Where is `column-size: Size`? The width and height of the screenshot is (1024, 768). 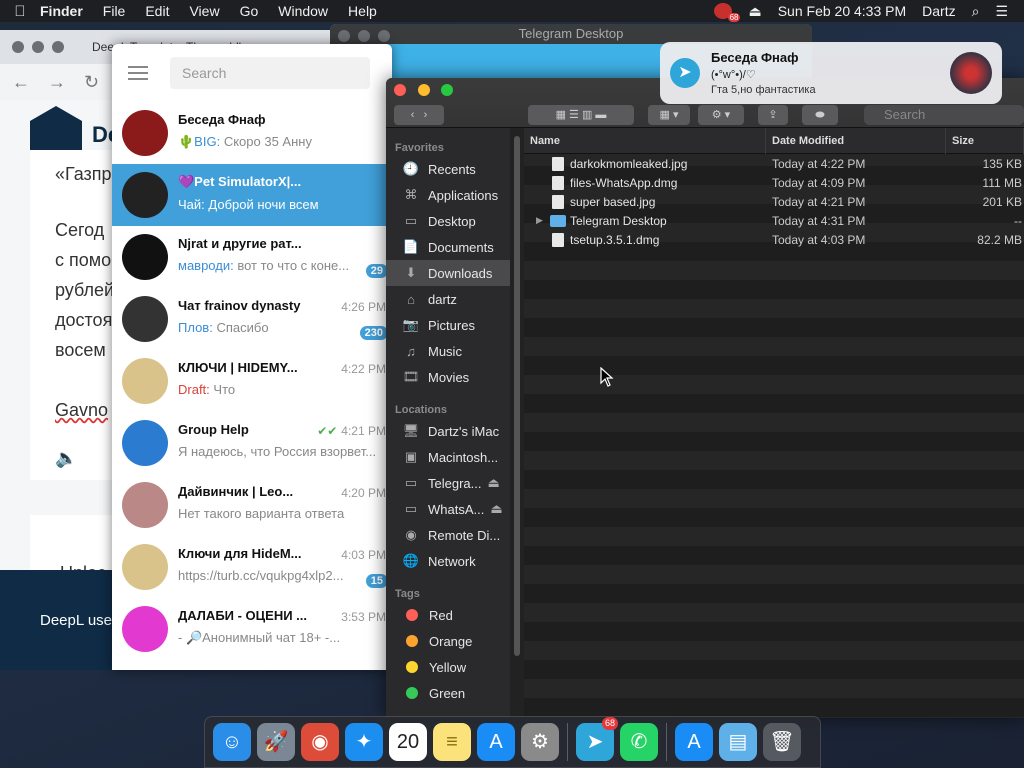
column-size: Size is located at coordinates (985, 140).